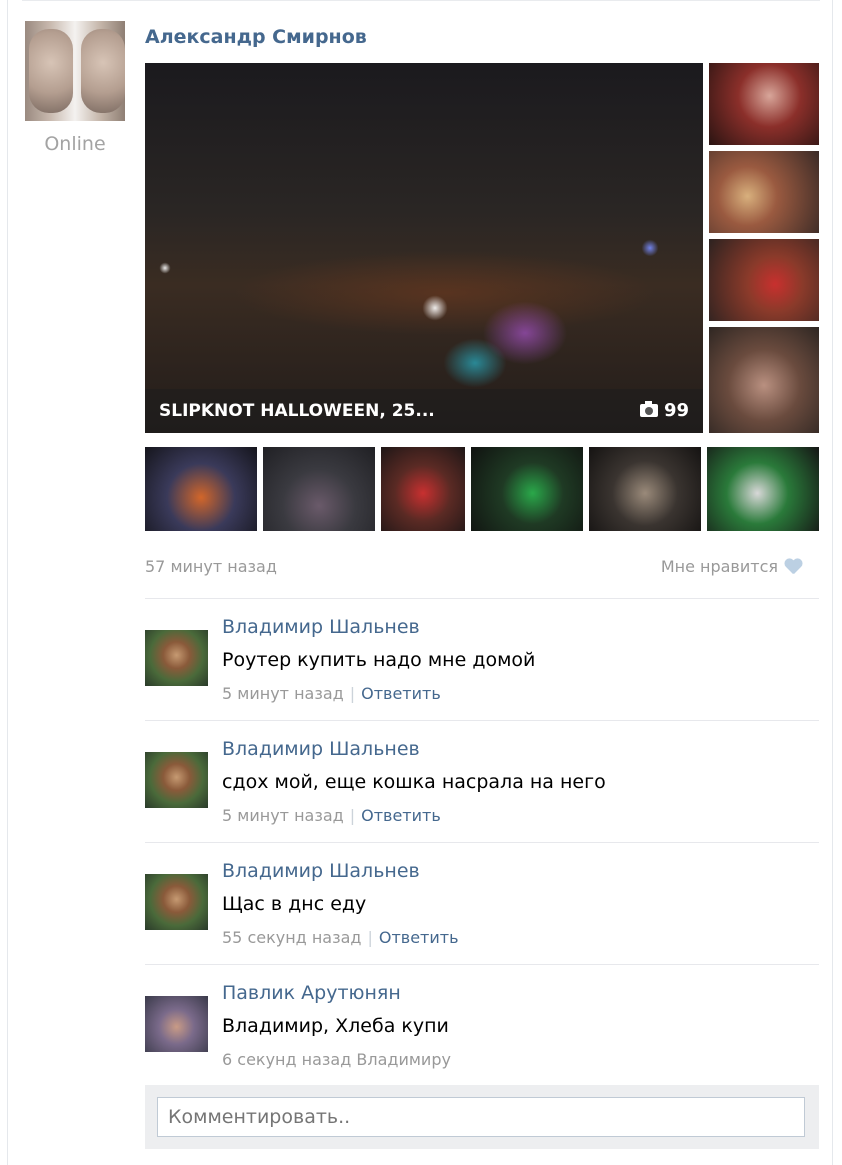  Describe the element at coordinates (335, 1026) in the screenshot. I see `comment-text: Владимир, Хлеба купи` at that location.